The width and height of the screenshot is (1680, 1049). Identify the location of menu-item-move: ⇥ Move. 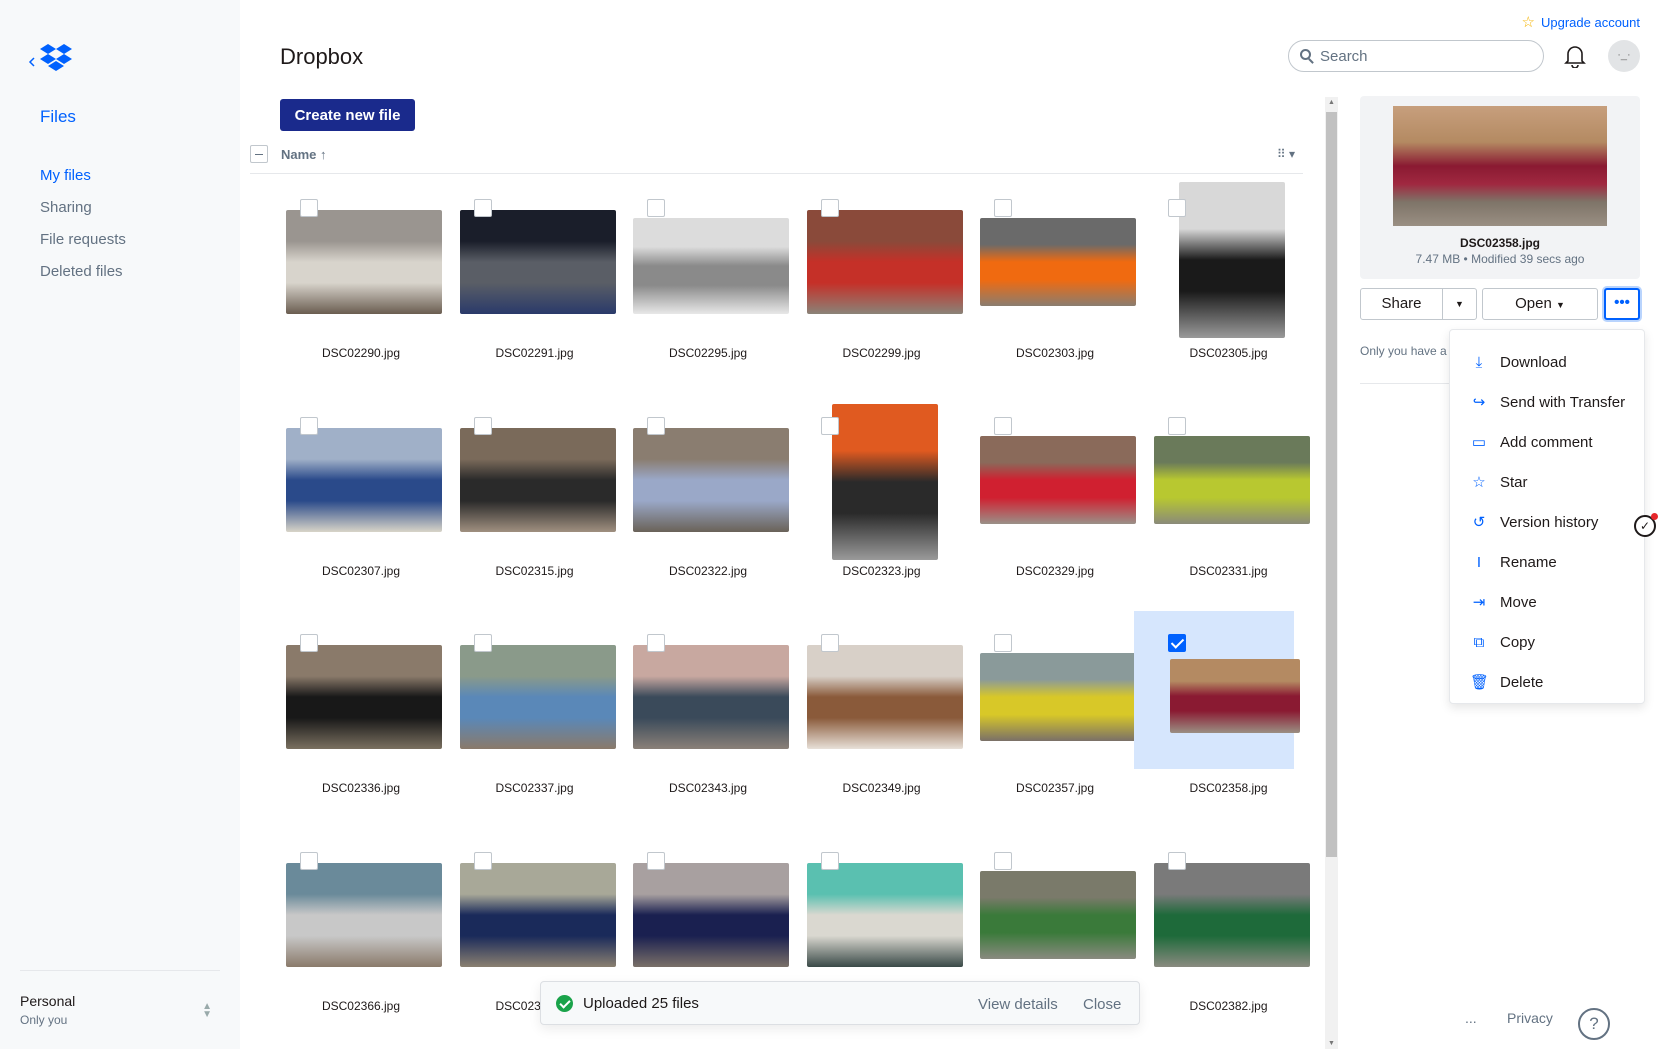
(1547, 602).